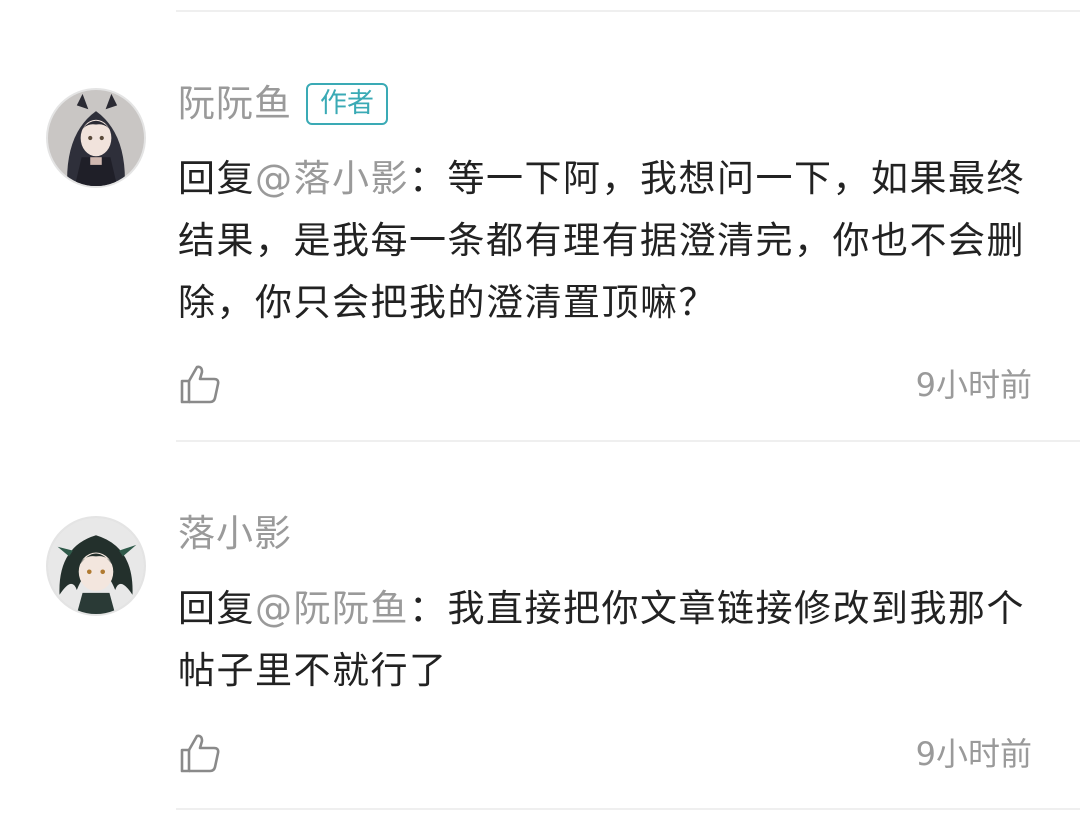 The height and width of the screenshot is (816, 1080). What do you see at coordinates (628, 11) in the screenshot?
I see `divider-top` at bounding box center [628, 11].